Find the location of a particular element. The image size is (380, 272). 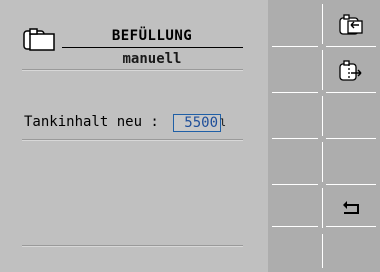

title-divider is located at coordinates (152, 47).